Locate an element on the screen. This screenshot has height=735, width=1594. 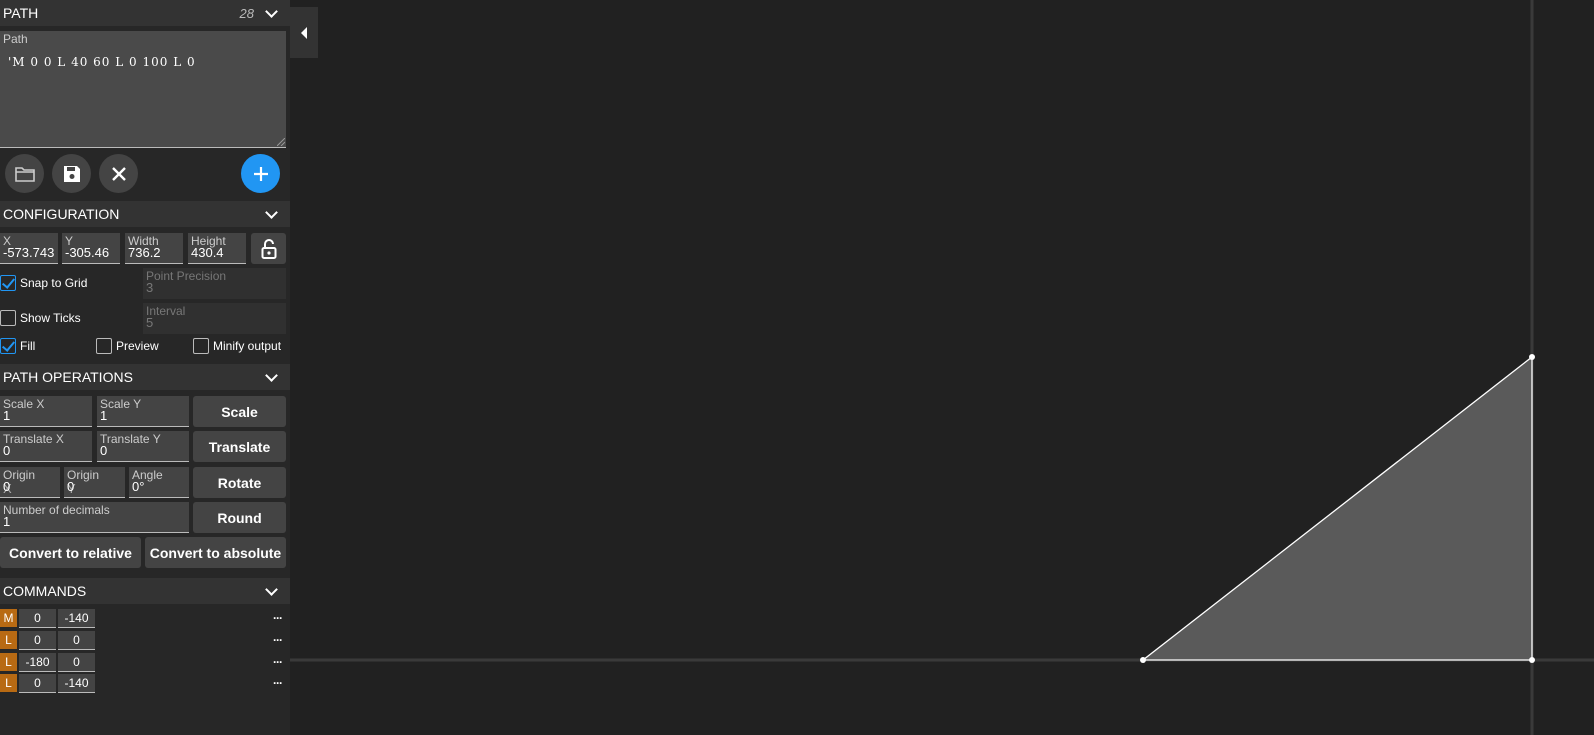
width-field: Width 736.2 is located at coordinates (154, 248).